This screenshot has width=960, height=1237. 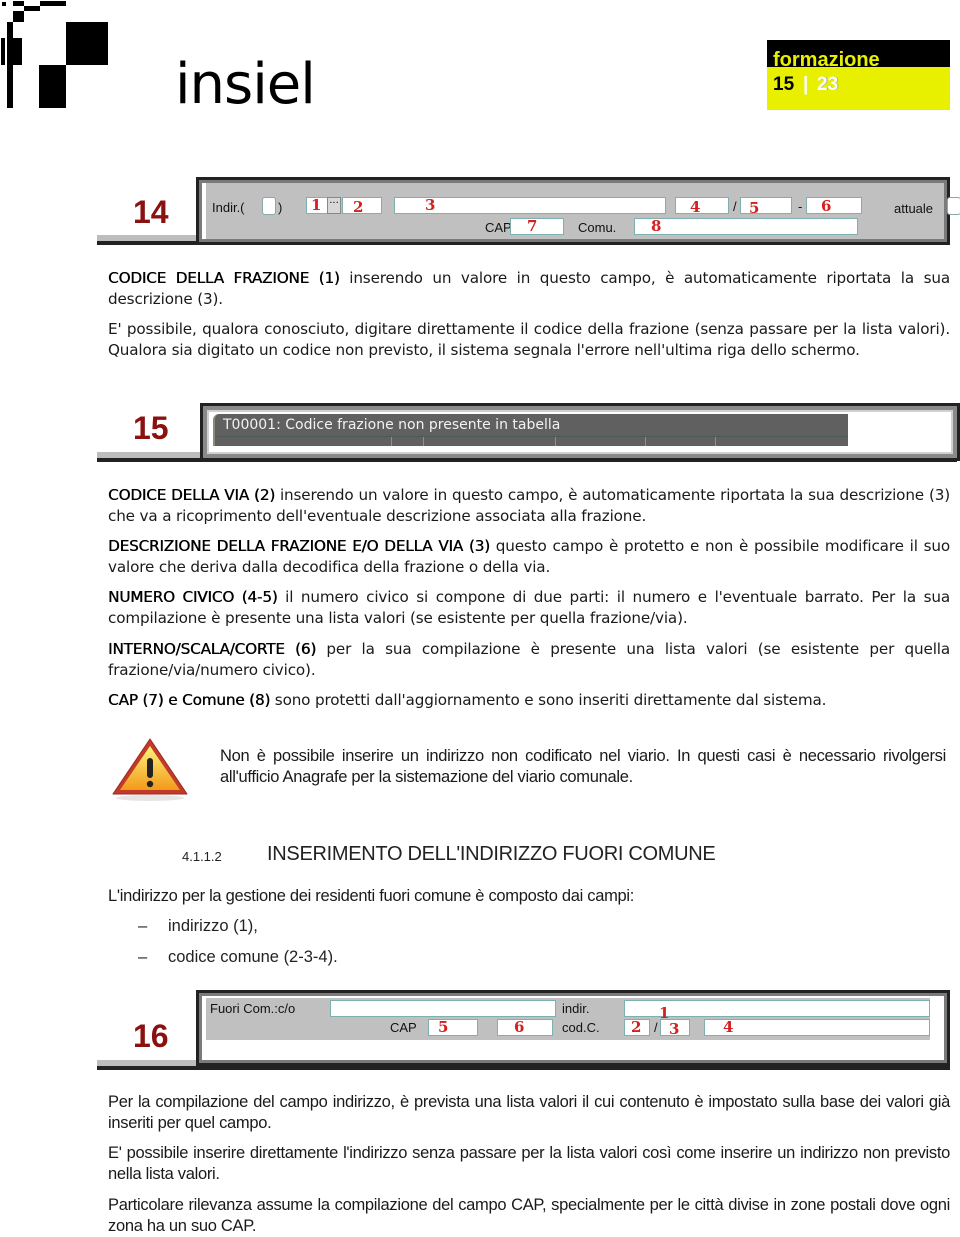 I want to click on warning-icon, so click(x=150, y=769).